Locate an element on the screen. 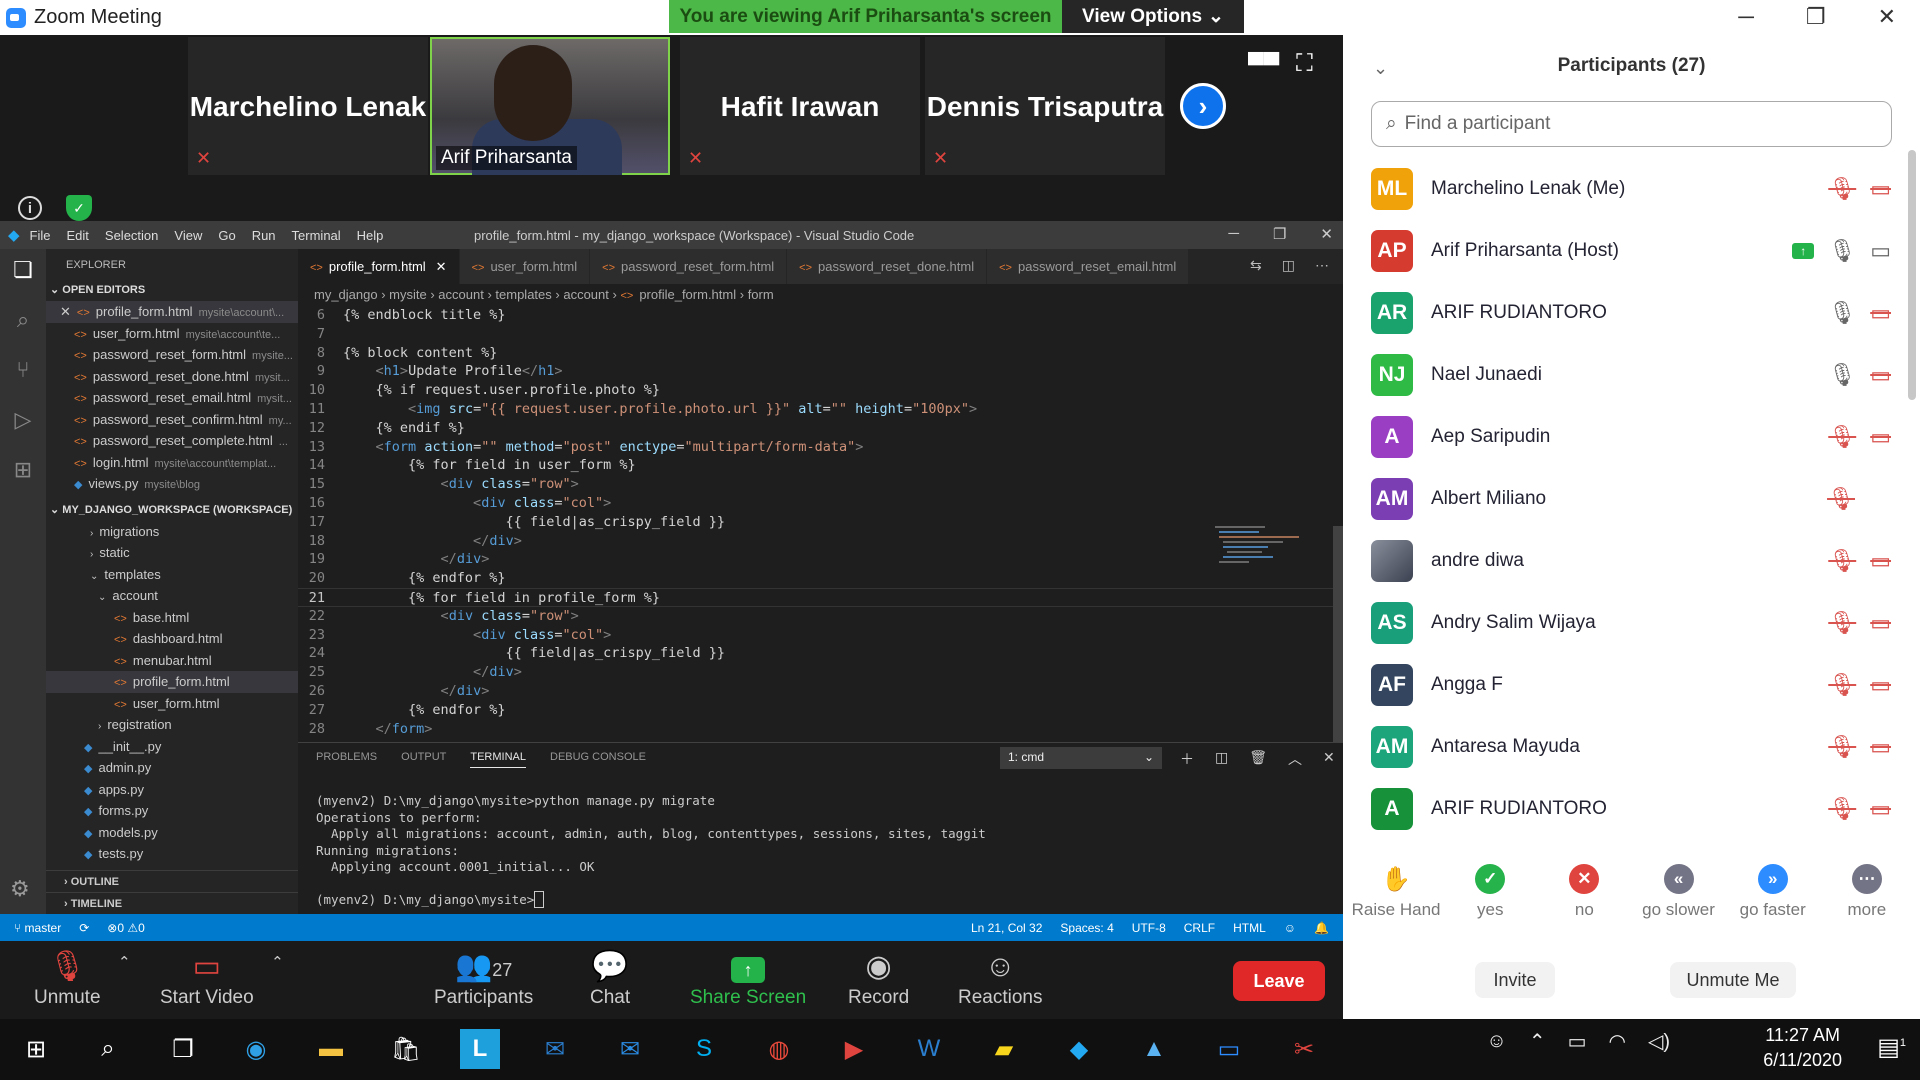  edge-browser-icon: ◉ is located at coordinates (256, 1049).